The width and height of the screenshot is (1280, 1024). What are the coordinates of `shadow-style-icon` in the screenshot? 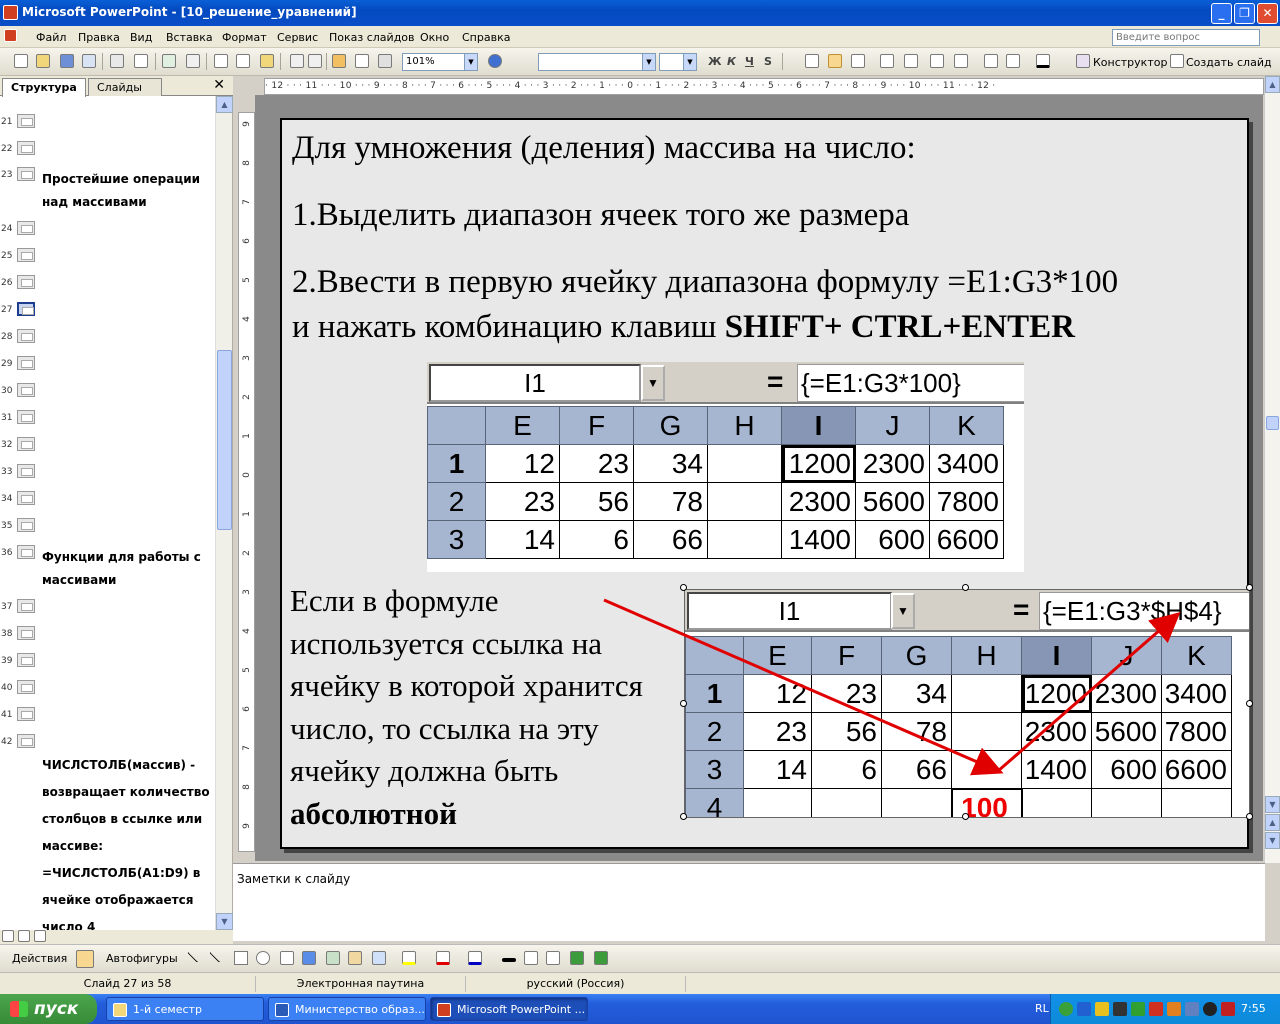 It's located at (577, 958).